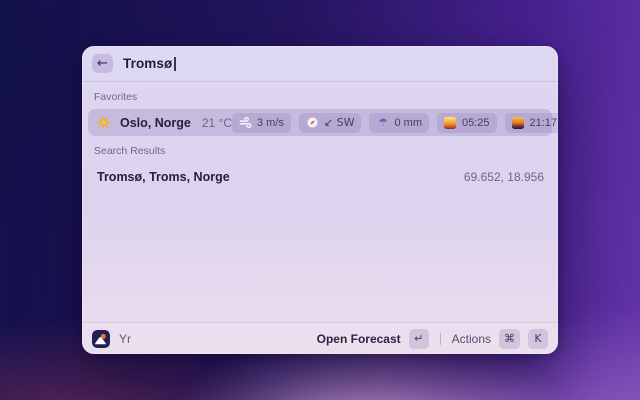 Image resolution: width=640 pixels, height=400 pixels. I want to click on return-key-icon: ↵, so click(418, 338).